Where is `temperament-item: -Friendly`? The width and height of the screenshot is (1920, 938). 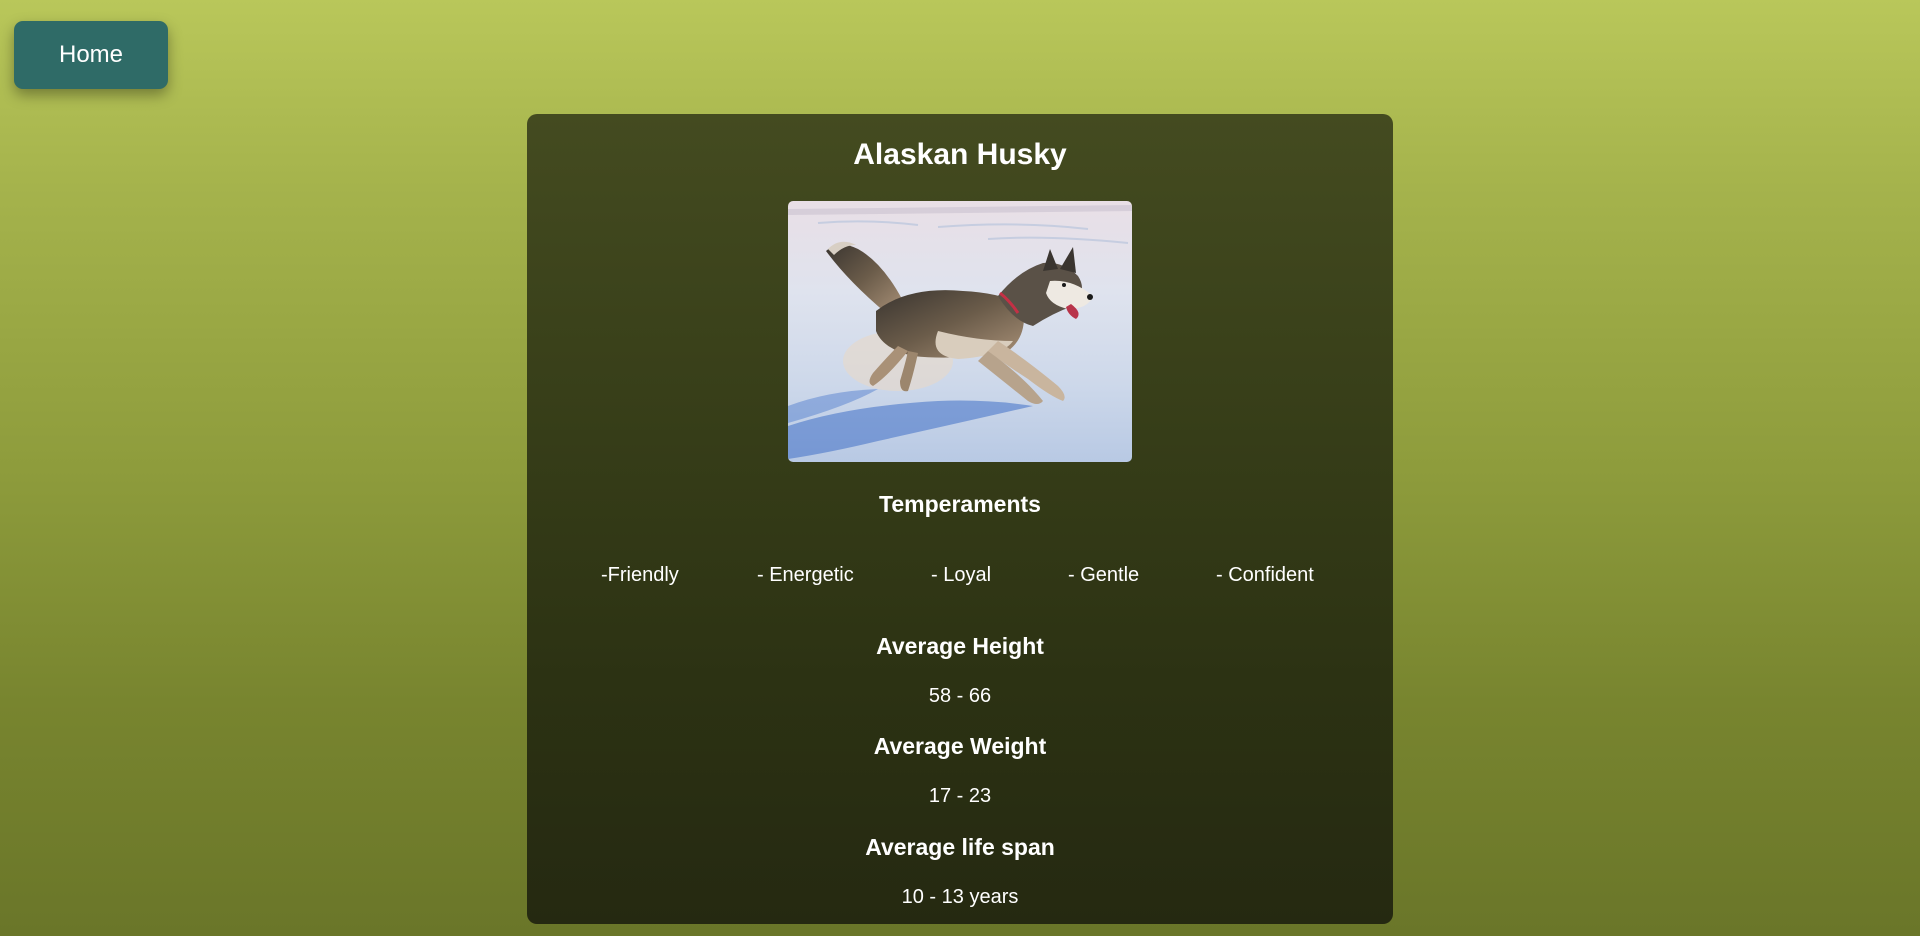 temperament-item: -Friendly is located at coordinates (640, 575).